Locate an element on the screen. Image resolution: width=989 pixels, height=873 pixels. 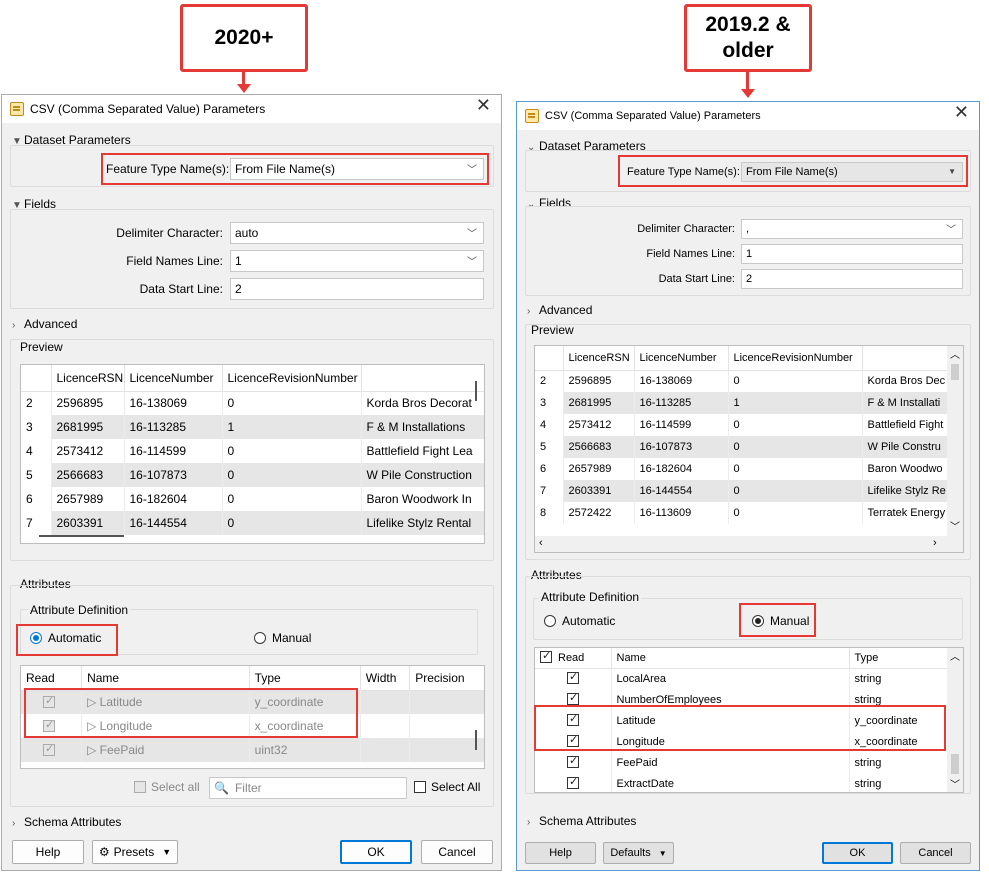
row-number: 6 is located at coordinates (549, 469).